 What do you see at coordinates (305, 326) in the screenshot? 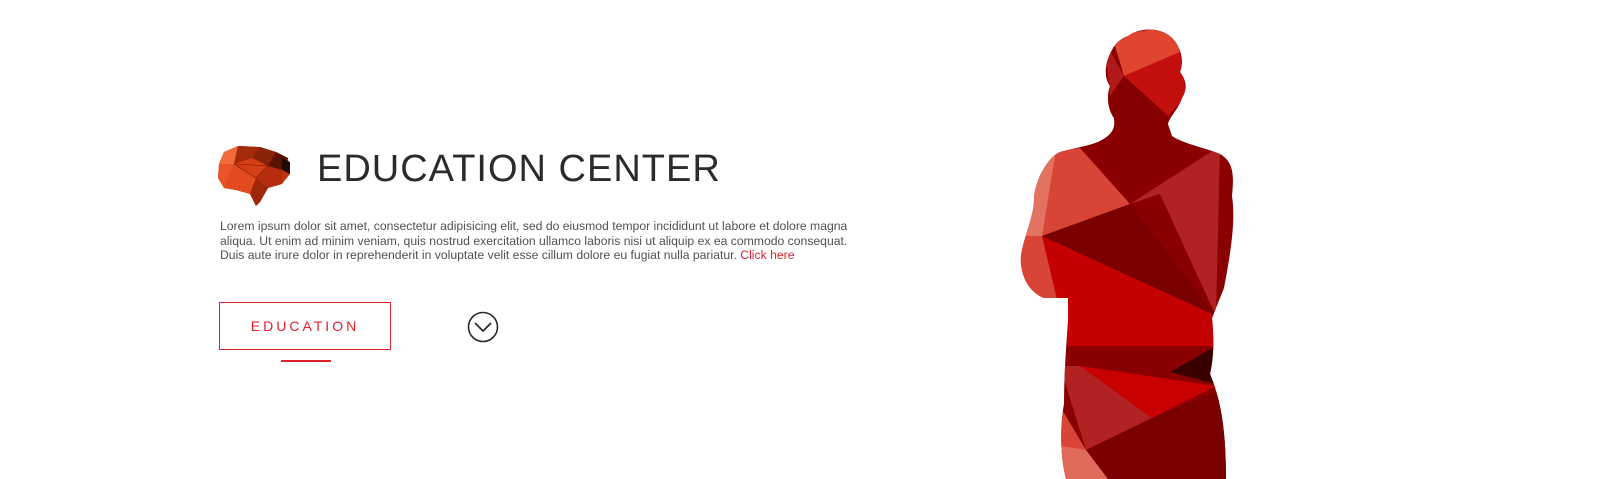
I see `education-button: EDUCATION` at bounding box center [305, 326].